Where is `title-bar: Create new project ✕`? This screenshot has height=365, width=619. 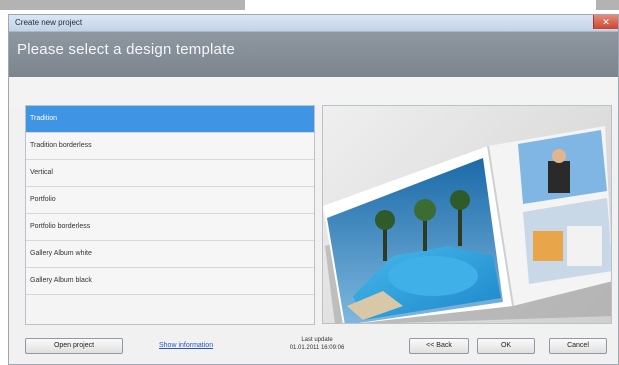
title-bar: Create new project ✕ is located at coordinates (313, 23).